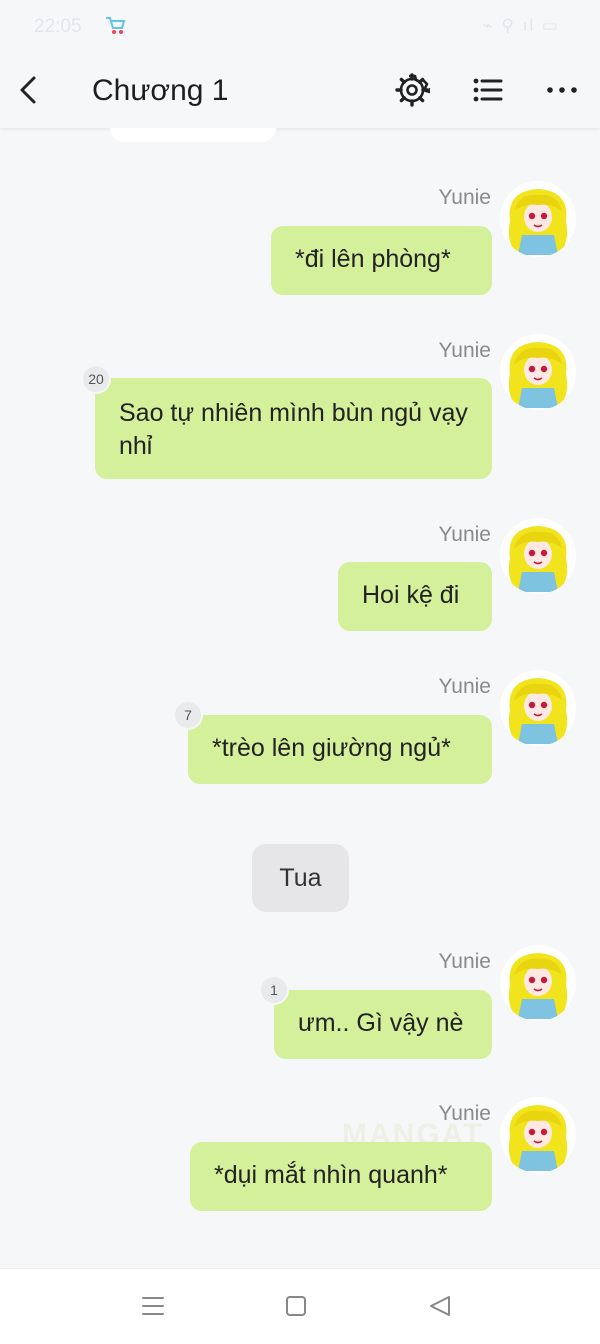 The height and width of the screenshot is (1344, 600). I want to click on message-bubble: *dụi mắt nhìn quanh*, so click(341, 1176).